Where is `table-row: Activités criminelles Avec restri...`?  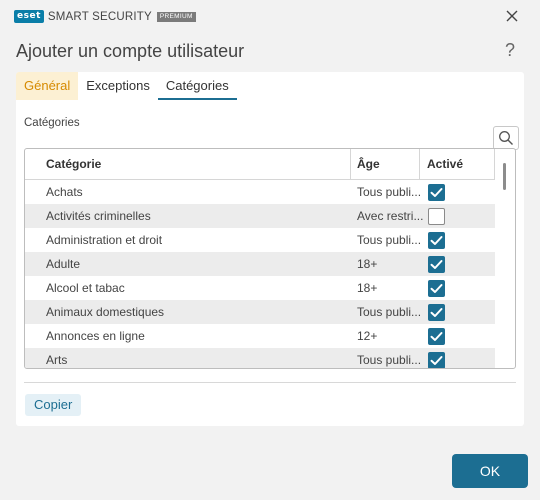
table-row: Activités criminelles Avec restri... is located at coordinates (260, 216).